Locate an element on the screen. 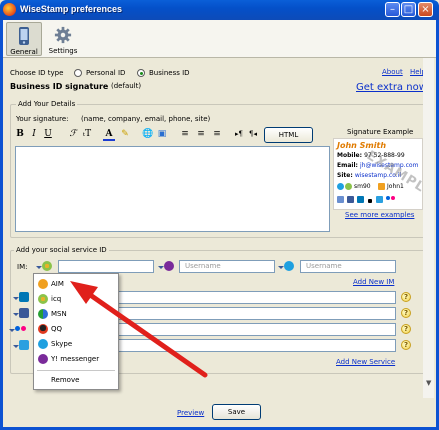  choose-id-type-label: Choose ID type is located at coordinates (37, 73).